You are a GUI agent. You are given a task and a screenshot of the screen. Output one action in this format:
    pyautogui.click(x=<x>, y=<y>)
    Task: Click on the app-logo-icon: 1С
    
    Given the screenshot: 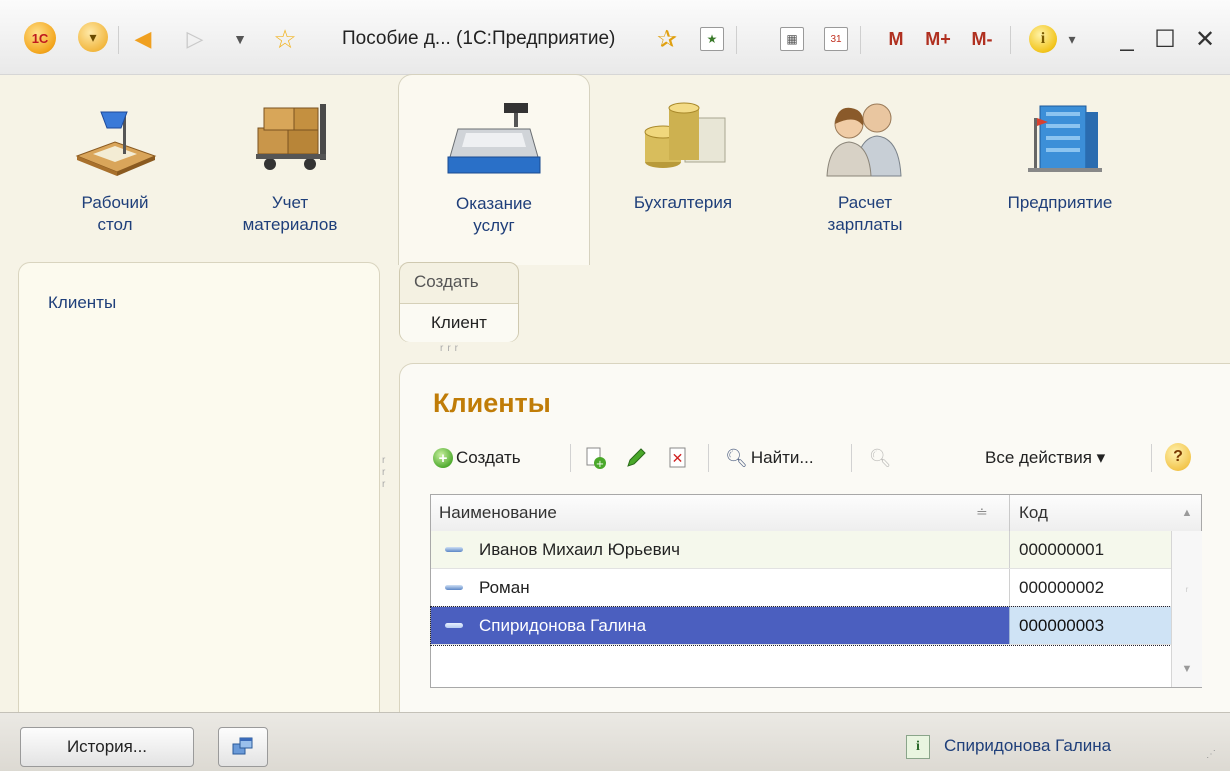 What is the action you would take?
    pyautogui.click(x=40, y=38)
    